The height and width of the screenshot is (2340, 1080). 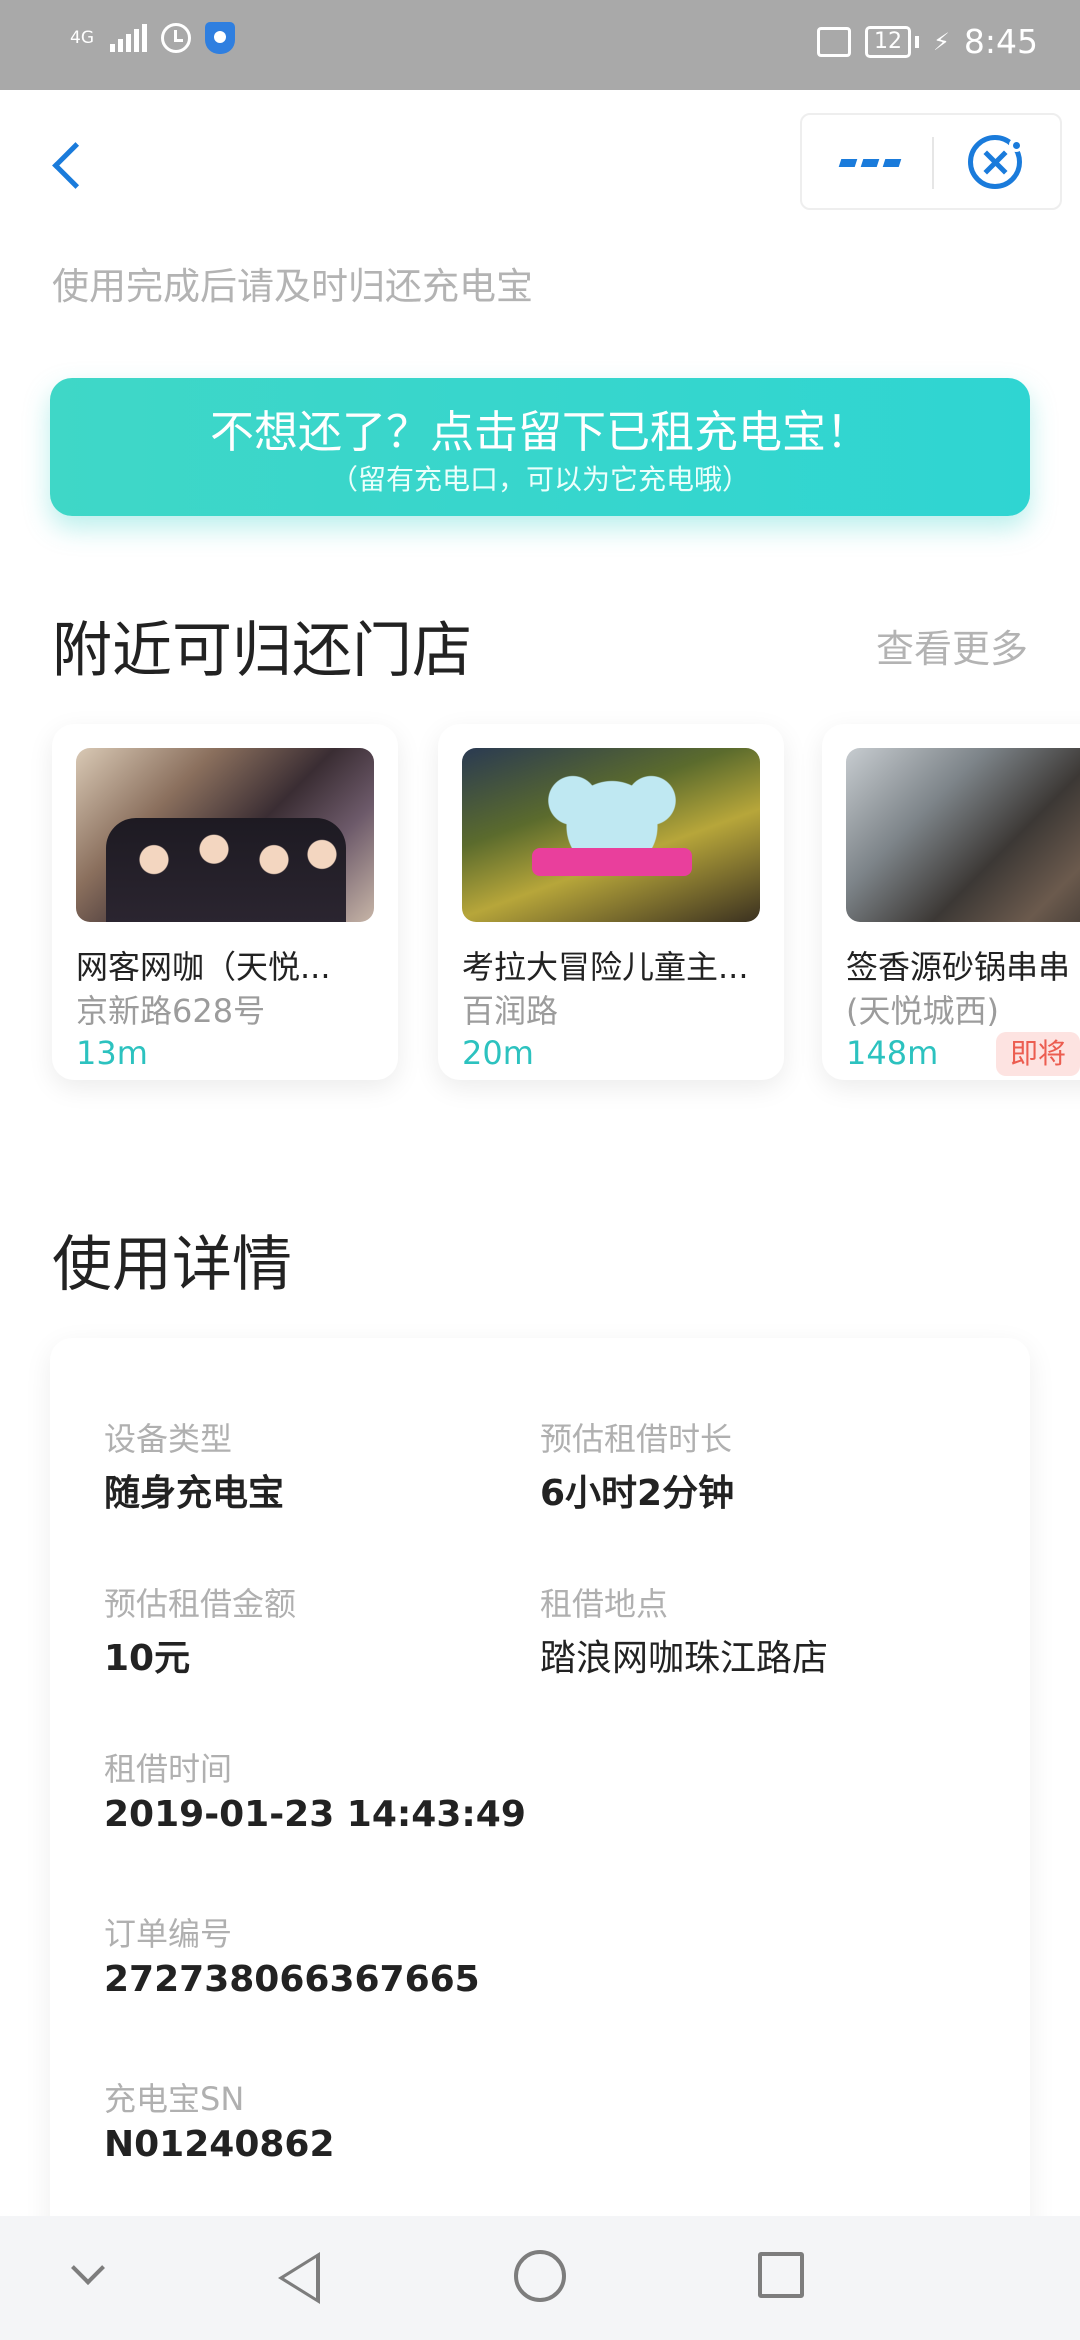 I want to click on rental-location-value: 踏浪网咖珠江路店, so click(x=684, y=1658).